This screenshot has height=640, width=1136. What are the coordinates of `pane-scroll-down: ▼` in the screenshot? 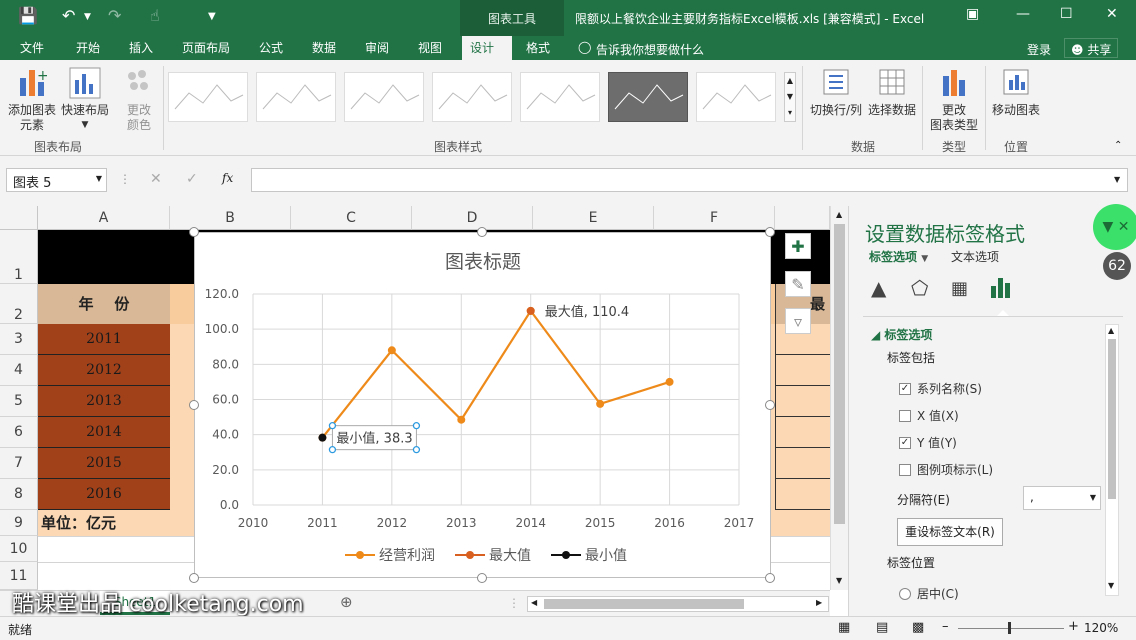 It's located at (1111, 585).